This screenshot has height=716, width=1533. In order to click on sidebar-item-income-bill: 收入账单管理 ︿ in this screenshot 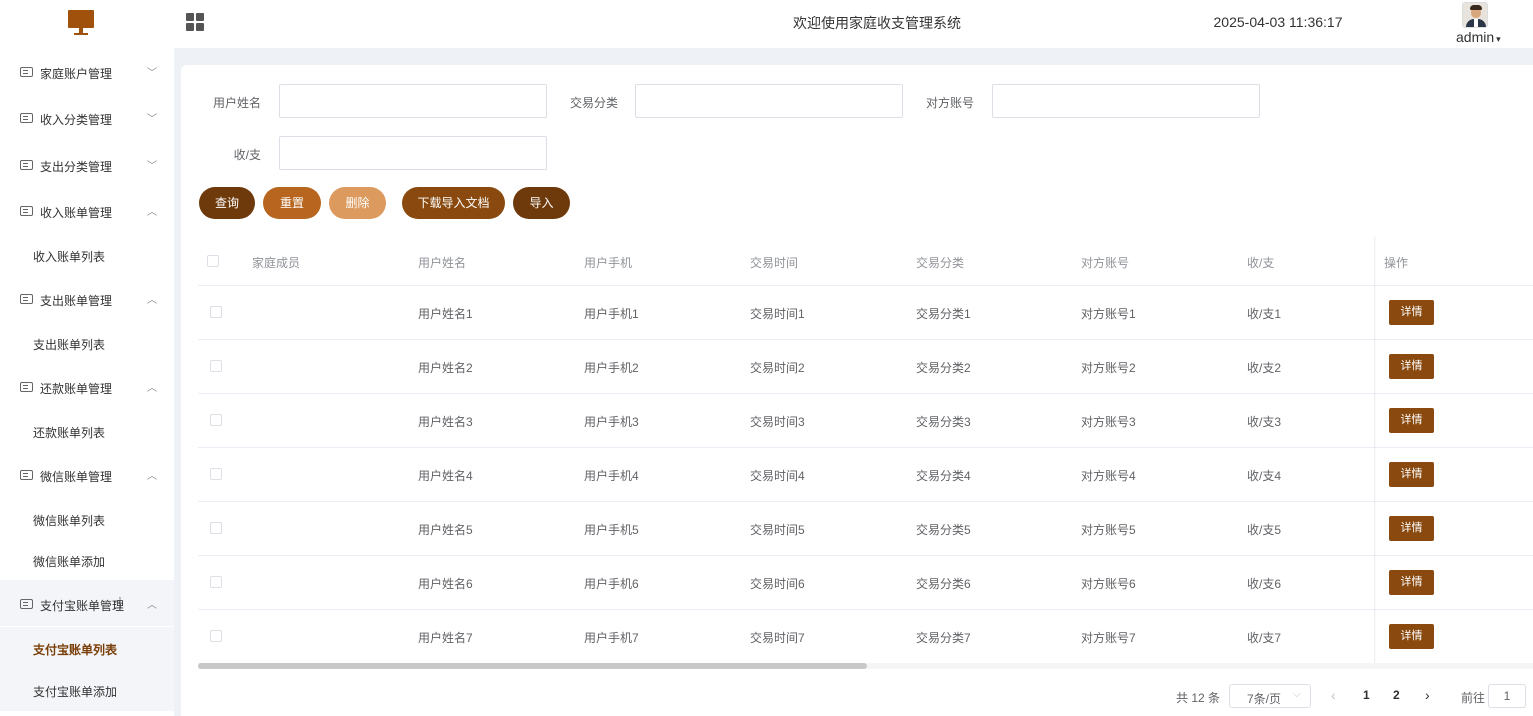, I will do `click(87, 210)`.